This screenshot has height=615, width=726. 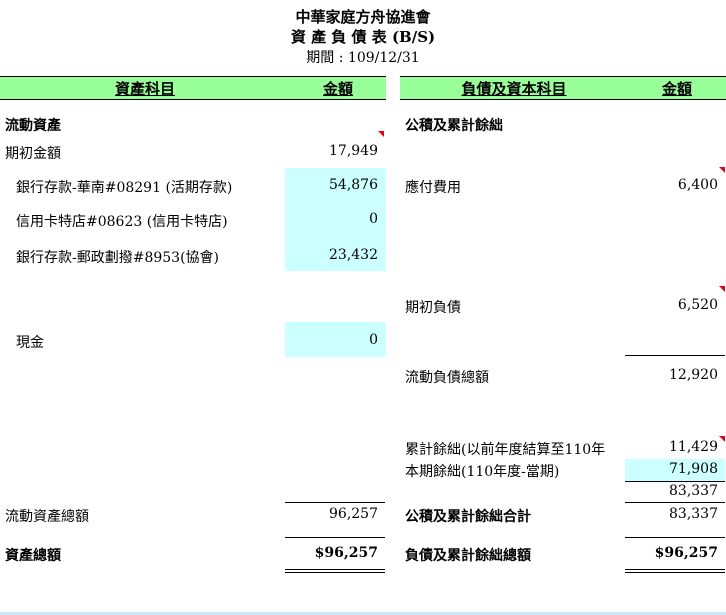 What do you see at coordinates (693, 514) in the screenshot?
I see `reserve-total-value: 83,337` at bounding box center [693, 514].